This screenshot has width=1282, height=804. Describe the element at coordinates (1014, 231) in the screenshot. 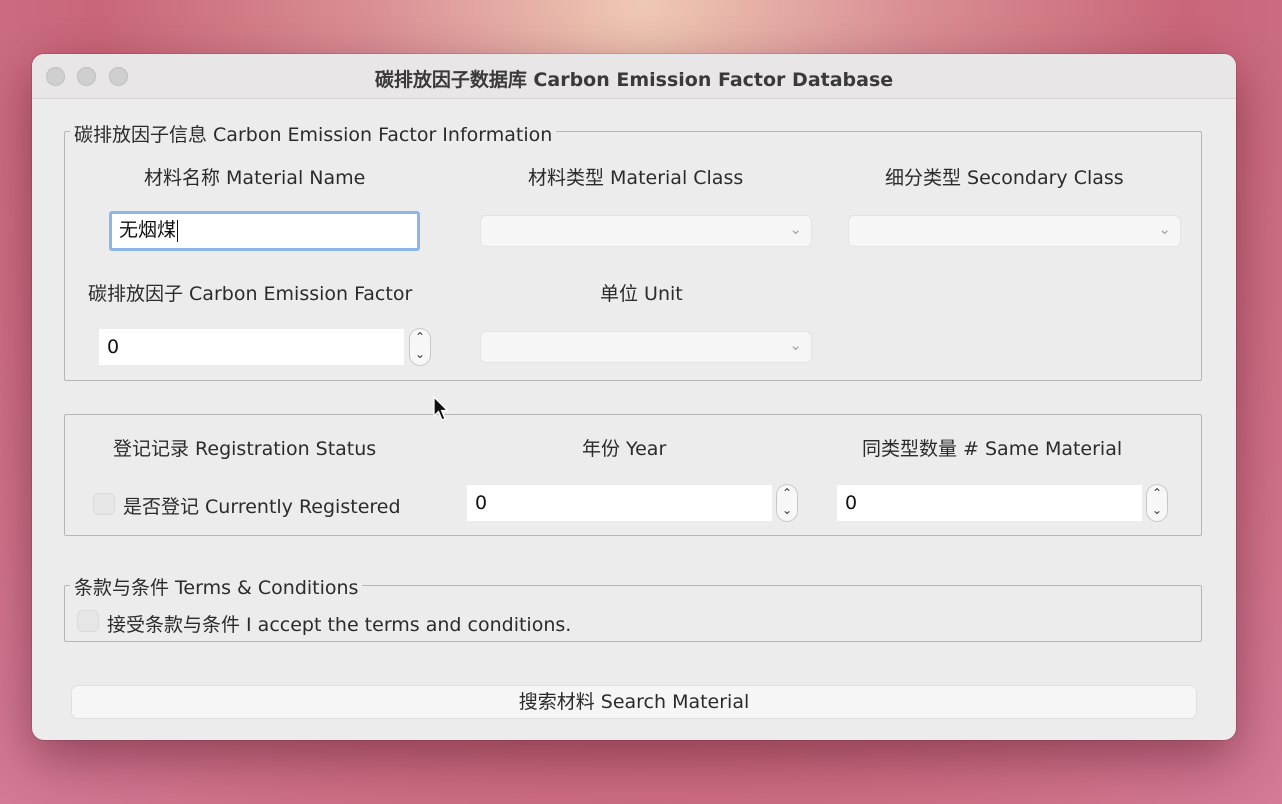

I see `secondary-class-select: ⌄` at that location.